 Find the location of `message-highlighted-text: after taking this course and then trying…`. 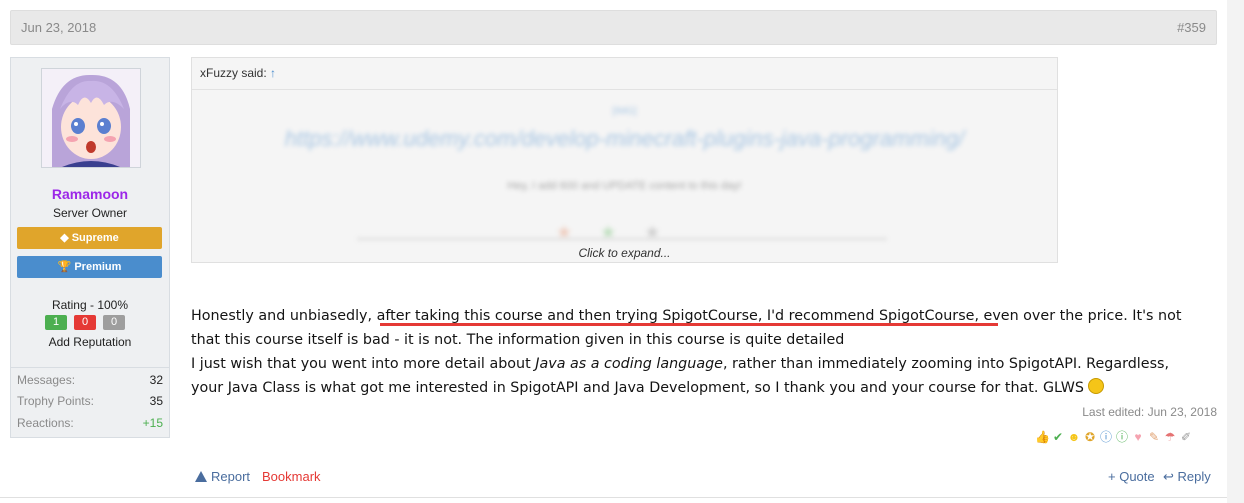

message-highlighted-text: after taking this course and then trying… is located at coordinates (675, 316).